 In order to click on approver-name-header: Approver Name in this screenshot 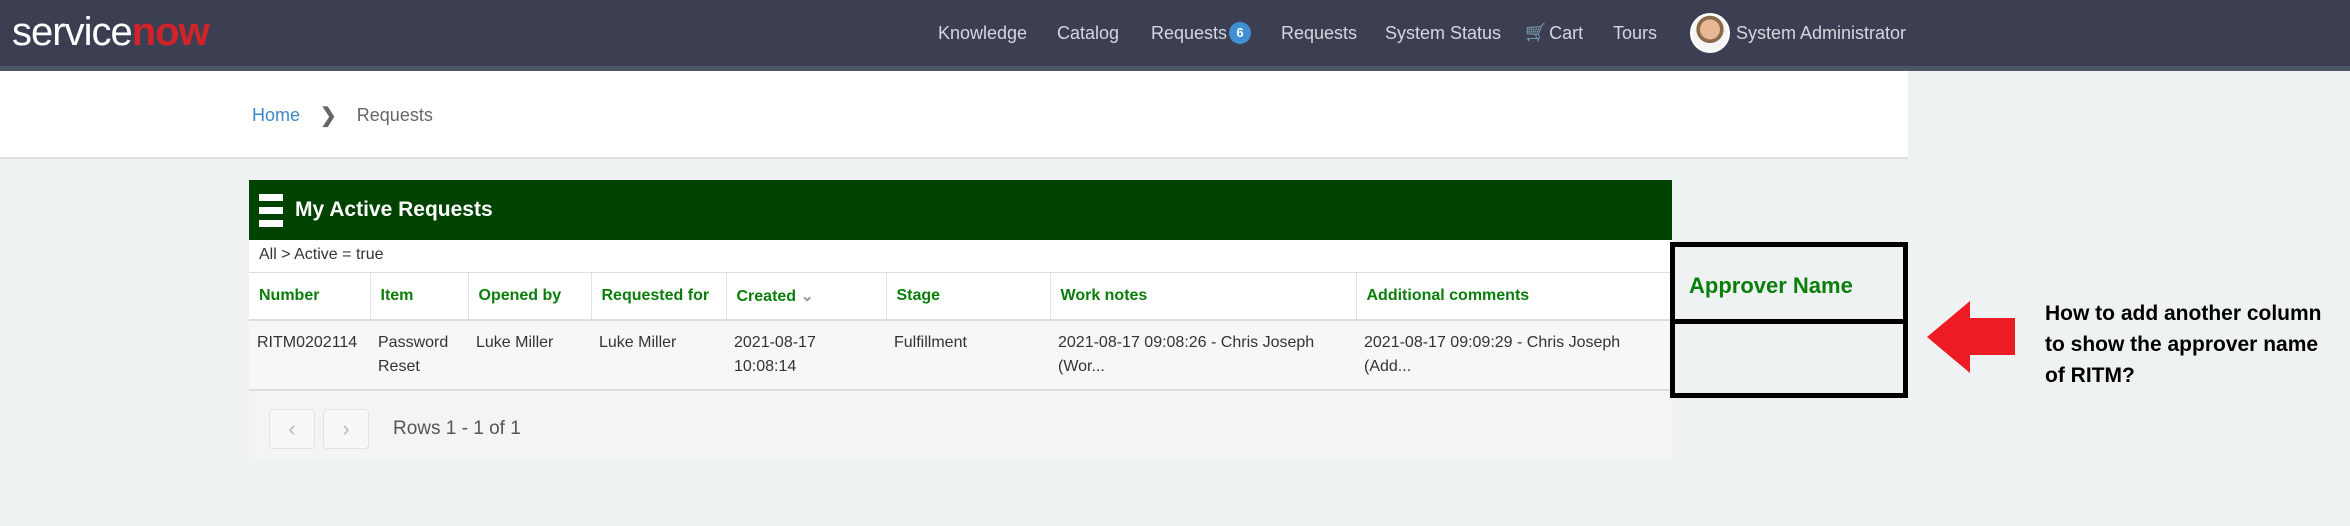, I will do `click(1771, 285)`.